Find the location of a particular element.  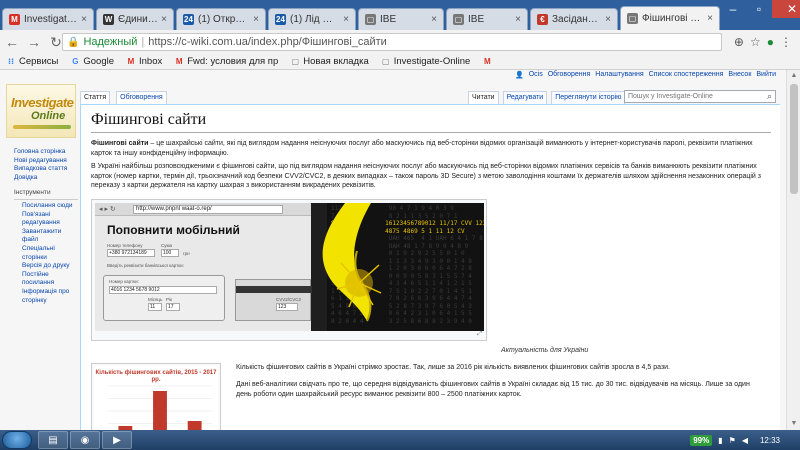

scroll-down-icon: ▼ is located at coordinates (793, 424).